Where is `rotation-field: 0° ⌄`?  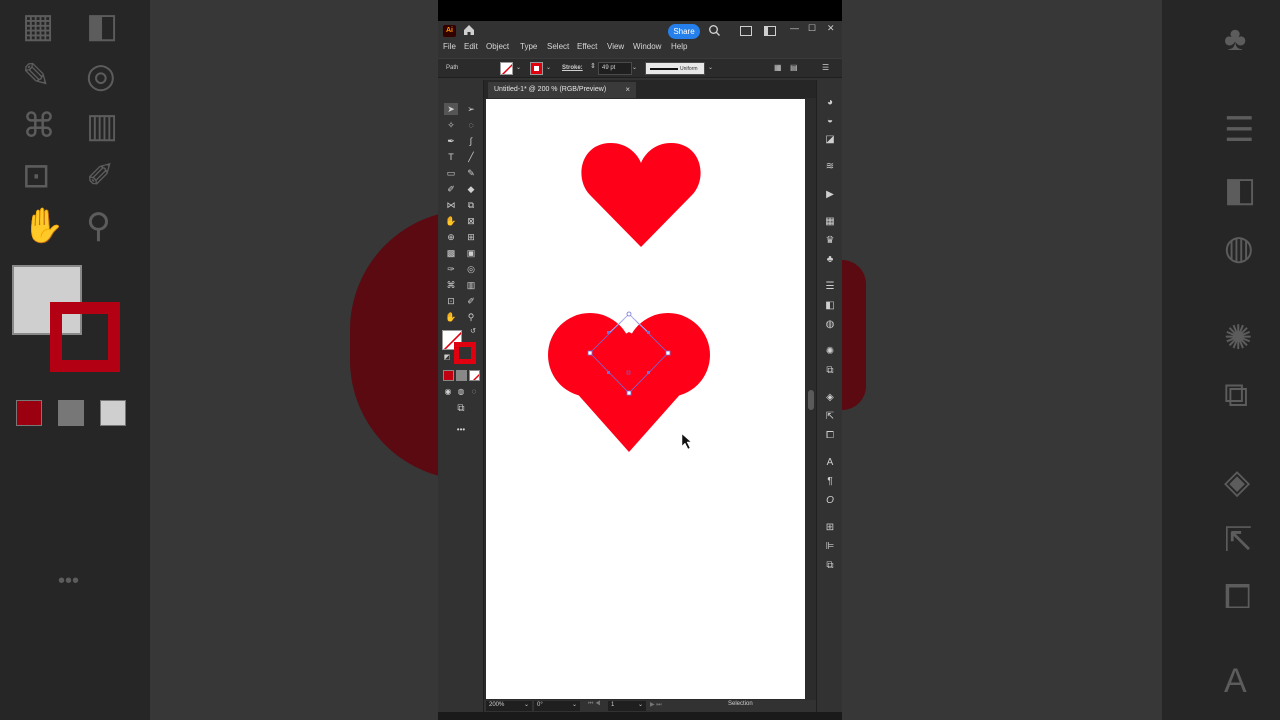
rotation-field: 0° ⌄ is located at coordinates (557, 706).